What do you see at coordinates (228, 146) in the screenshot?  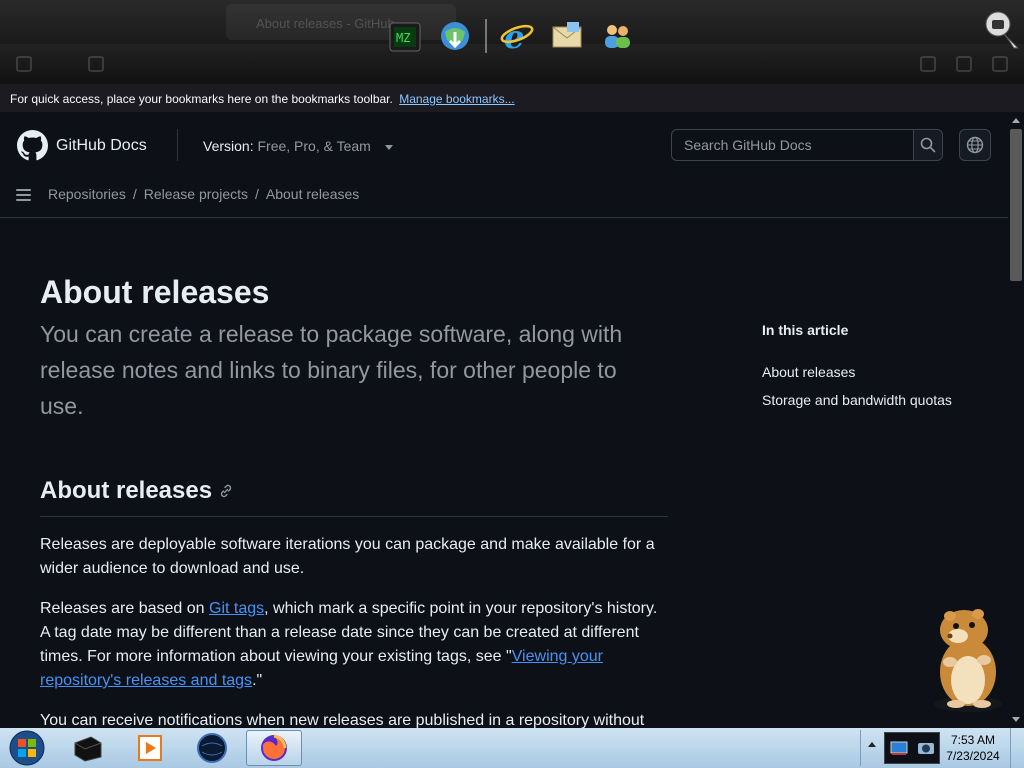 I see `version-label: Version:` at bounding box center [228, 146].